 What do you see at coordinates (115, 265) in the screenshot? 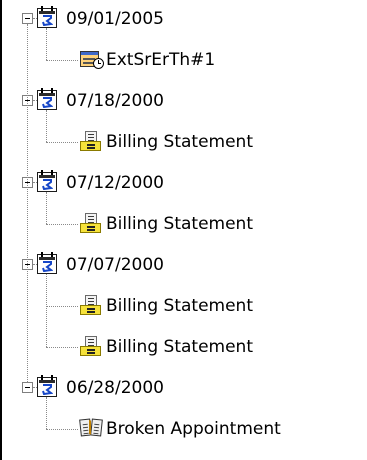
I see `date-label: 07/07/2000` at bounding box center [115, 265].